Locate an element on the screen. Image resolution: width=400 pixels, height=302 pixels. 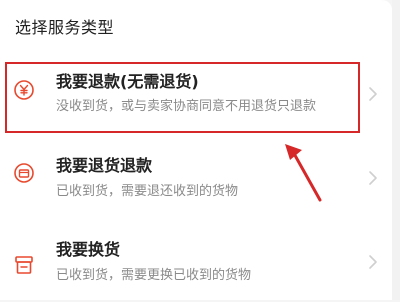
page-title: 选择服务类型 is located at coordinates (65, 27).